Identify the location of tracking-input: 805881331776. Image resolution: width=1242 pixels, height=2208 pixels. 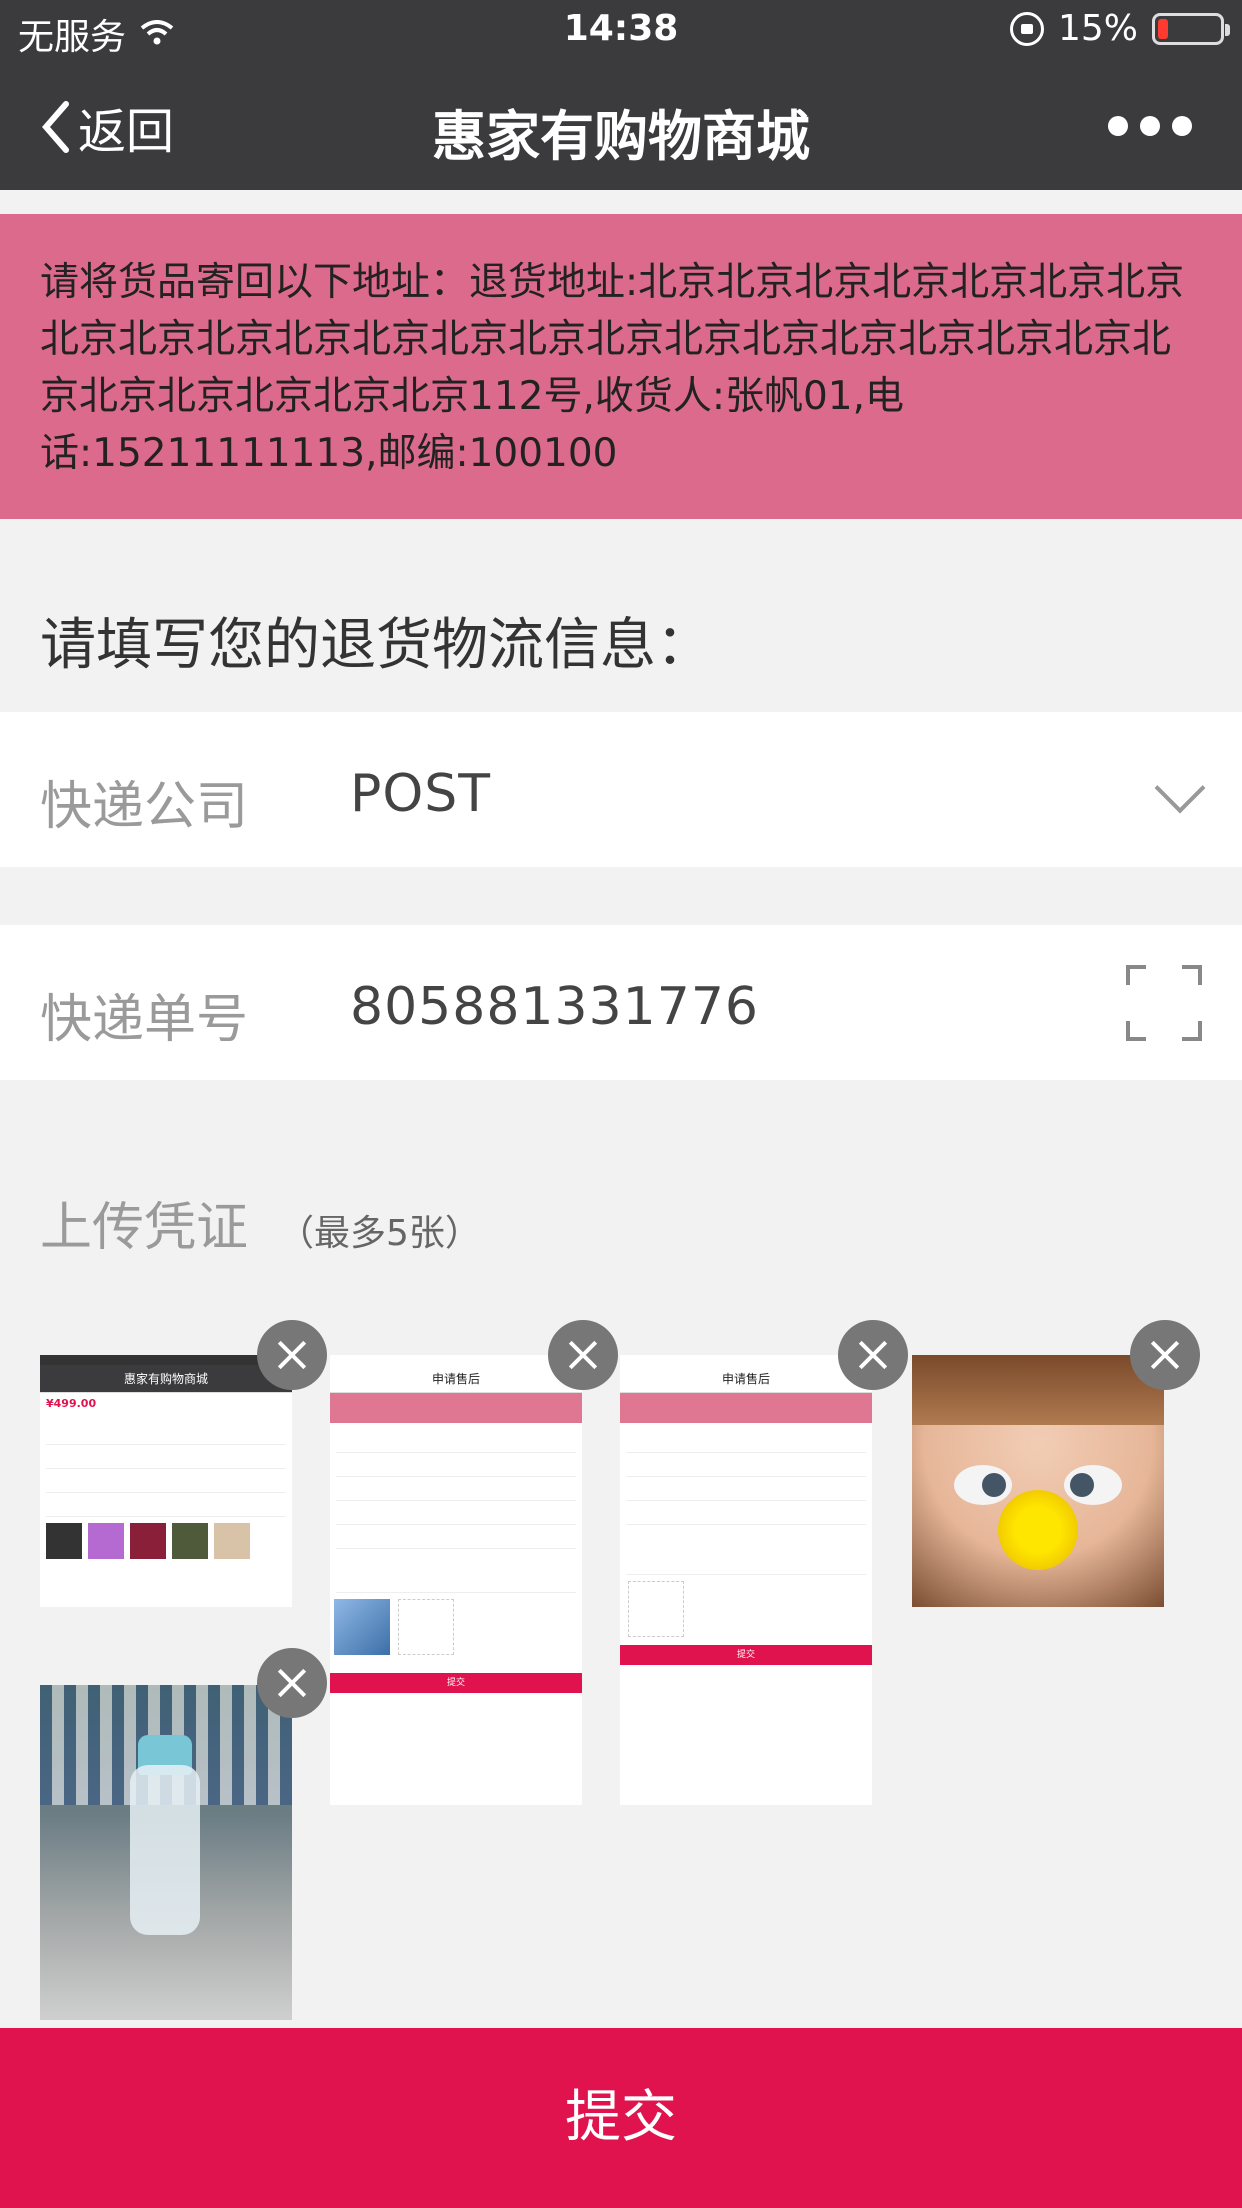
(554, 1007).